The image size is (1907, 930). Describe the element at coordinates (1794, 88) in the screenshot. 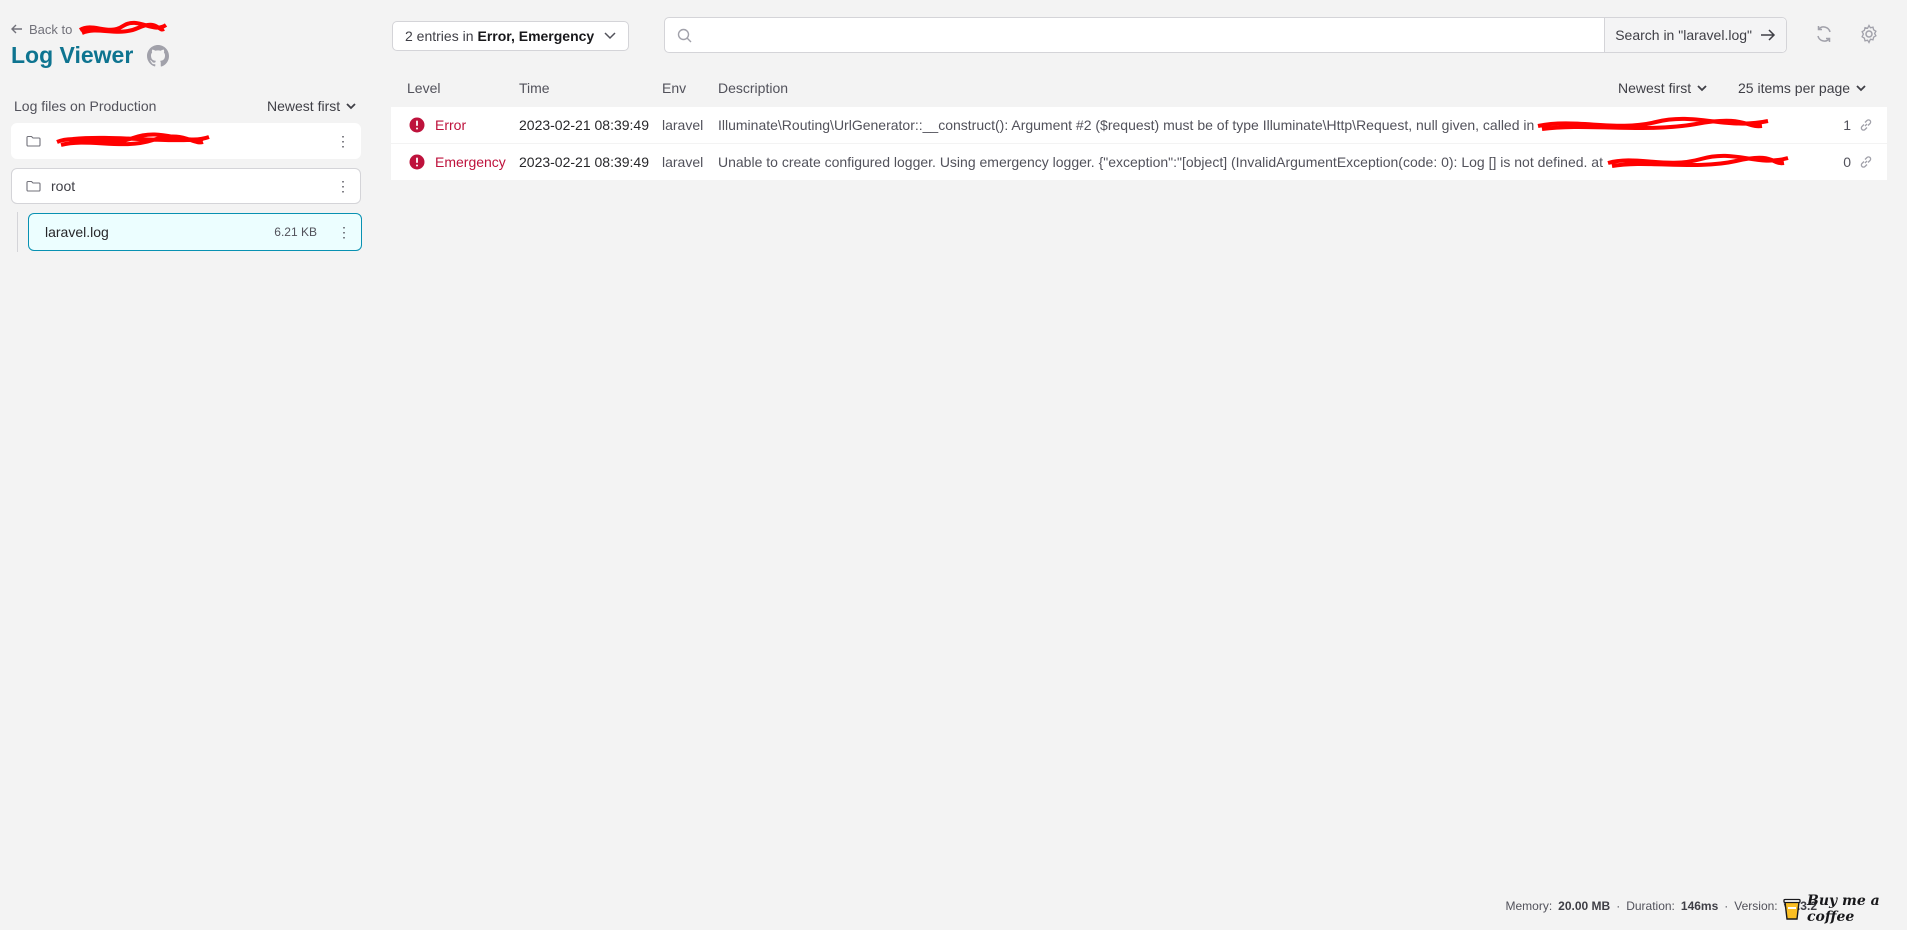

I see `per-page-label: 25 items per page` at that location.